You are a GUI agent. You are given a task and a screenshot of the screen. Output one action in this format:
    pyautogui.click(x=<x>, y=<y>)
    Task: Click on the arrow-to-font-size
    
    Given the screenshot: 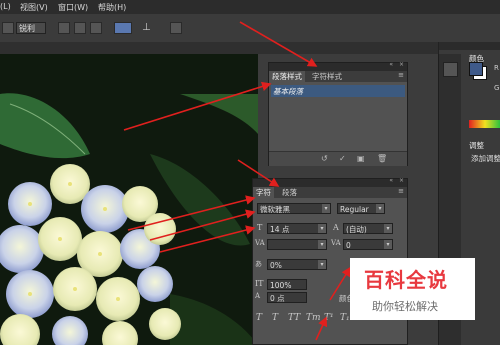 What is the action you would take?
    pyautogui.click(x=202, y=225)
    